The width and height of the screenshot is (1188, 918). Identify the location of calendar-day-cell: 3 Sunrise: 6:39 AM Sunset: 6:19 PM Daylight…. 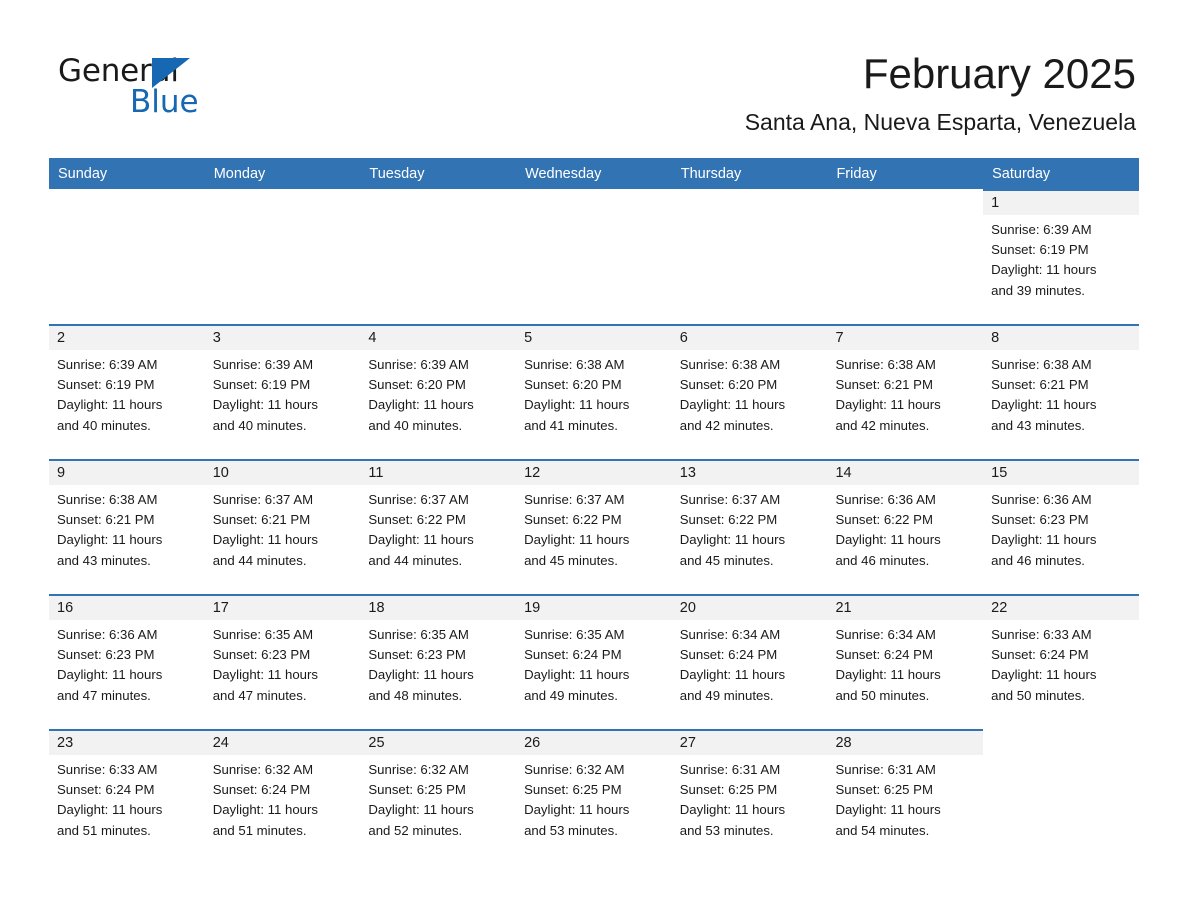
(282, 387).